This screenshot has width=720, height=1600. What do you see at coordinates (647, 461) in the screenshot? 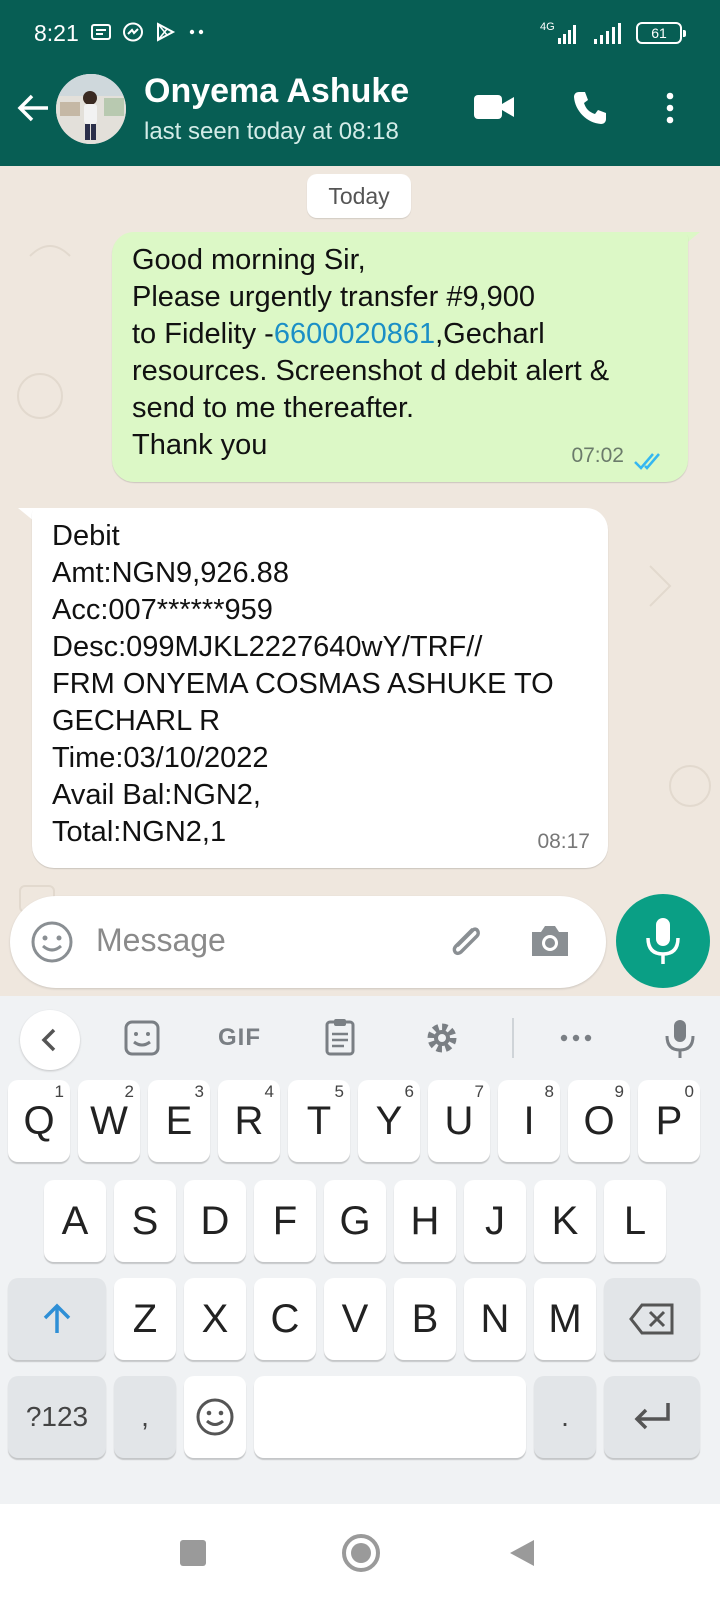
I see `read-receipt-icon` at bounding box center [647, 461].